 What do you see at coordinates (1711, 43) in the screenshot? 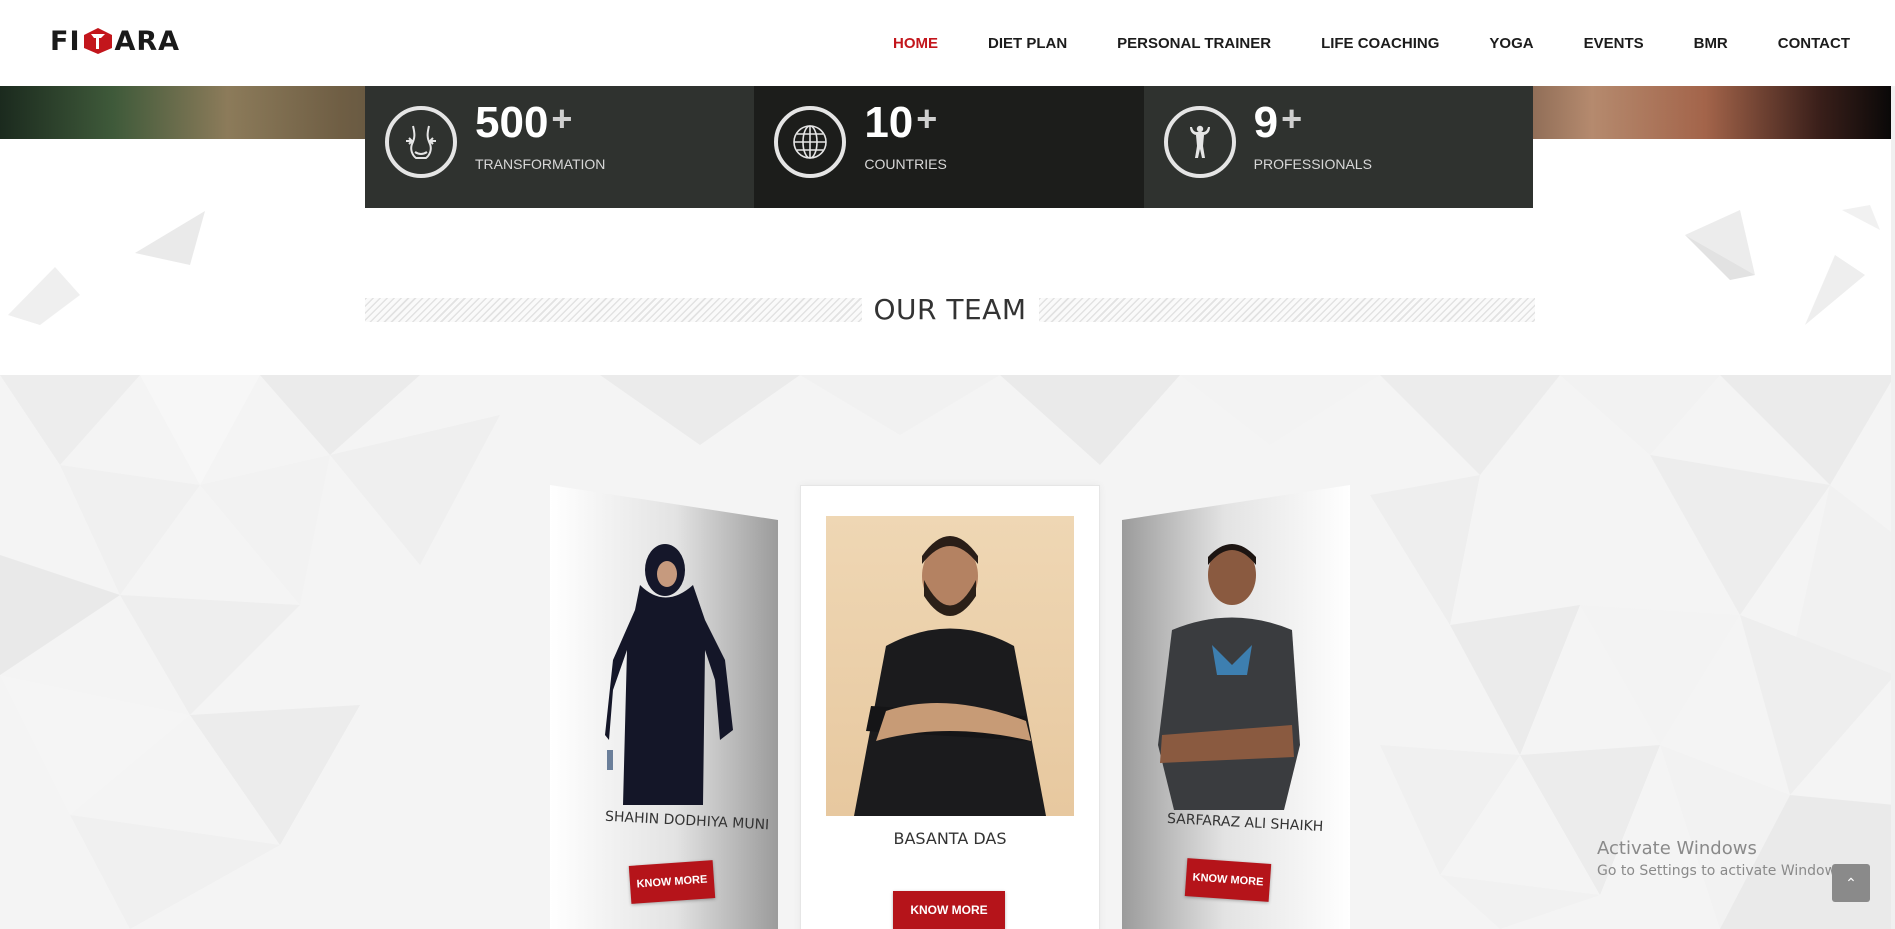
I see `nav-bmr: BMR` at bounding box center [1711, 43].